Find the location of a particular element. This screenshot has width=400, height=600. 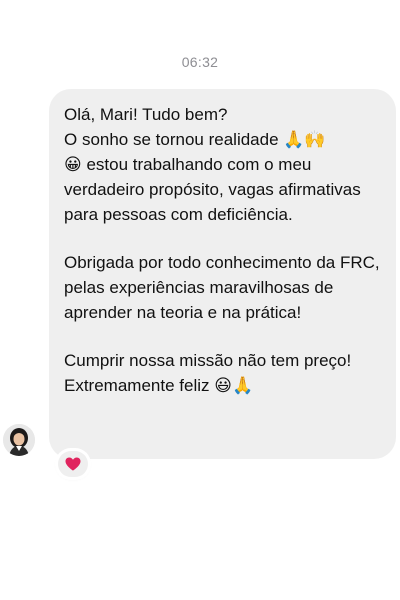

avatar-image is located at coordinates (19, 440).